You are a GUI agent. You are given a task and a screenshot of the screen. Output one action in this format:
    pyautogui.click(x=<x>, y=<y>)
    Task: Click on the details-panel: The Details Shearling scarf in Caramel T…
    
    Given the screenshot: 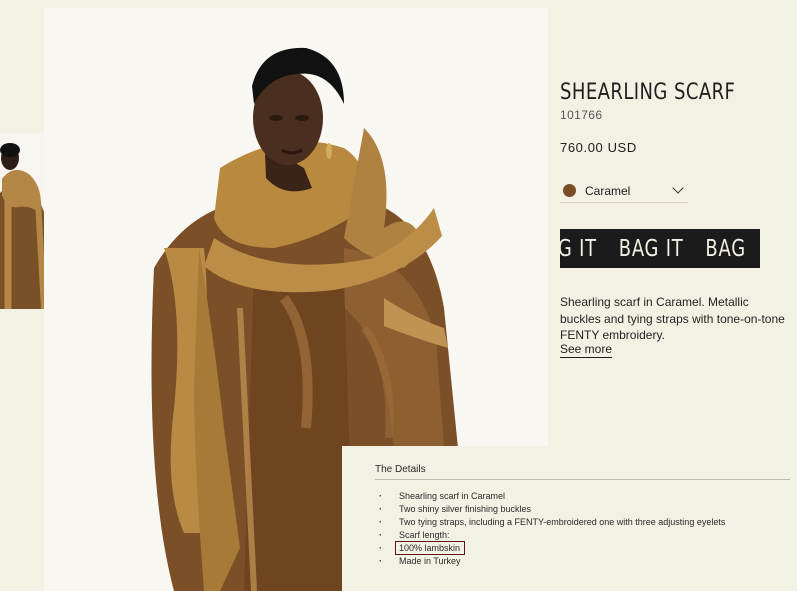 What is the action you would take?
    pyautogui.click(x=569, y=518)
    